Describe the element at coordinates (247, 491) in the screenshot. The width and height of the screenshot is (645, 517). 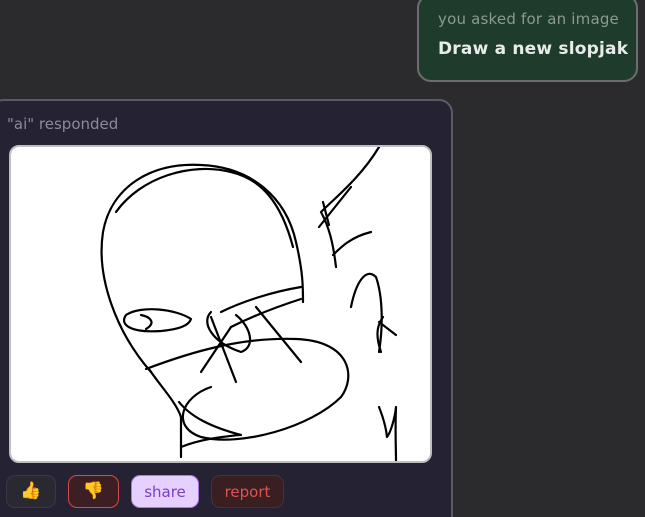
I see `report-button: report` at that location.